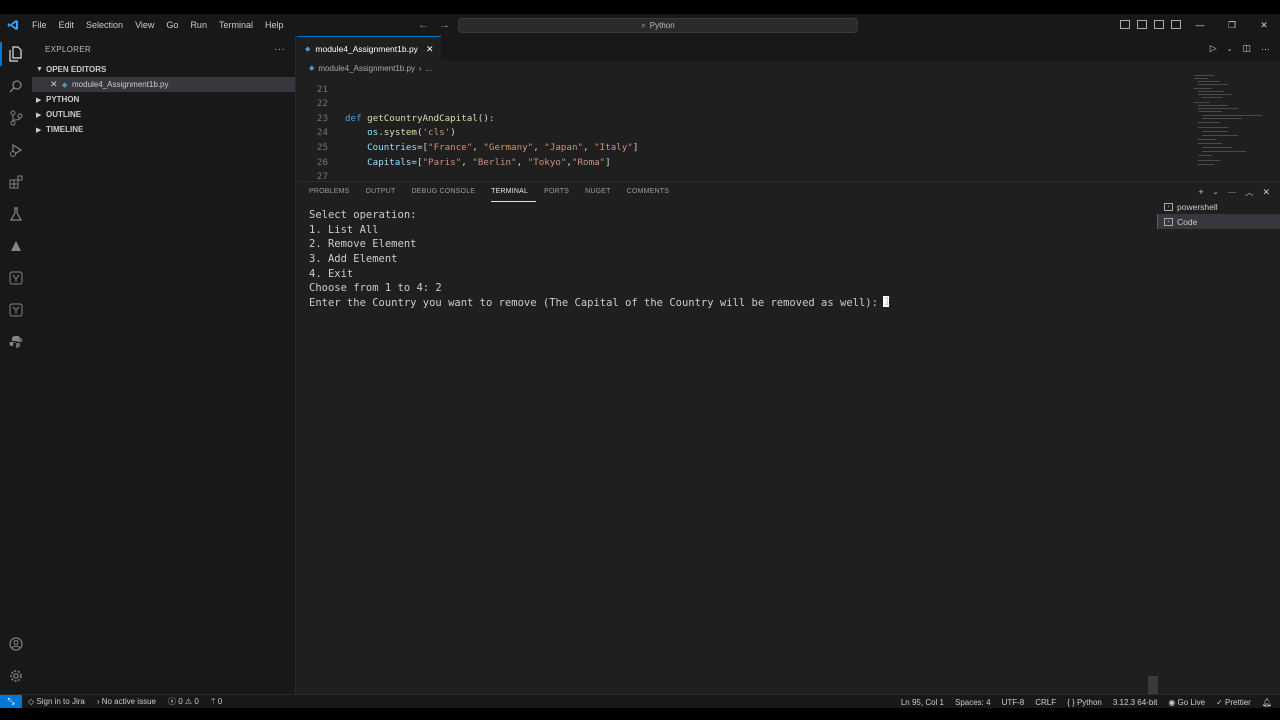 The width and height of the screenshot is (1280, 720). I want to click on indentation: Spaces: 4, so click(973, 702).